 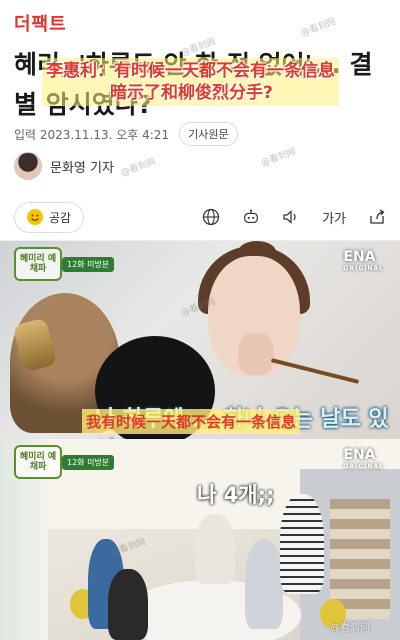 I want to click on toolbar: 가가, so click(x=294, y=217).